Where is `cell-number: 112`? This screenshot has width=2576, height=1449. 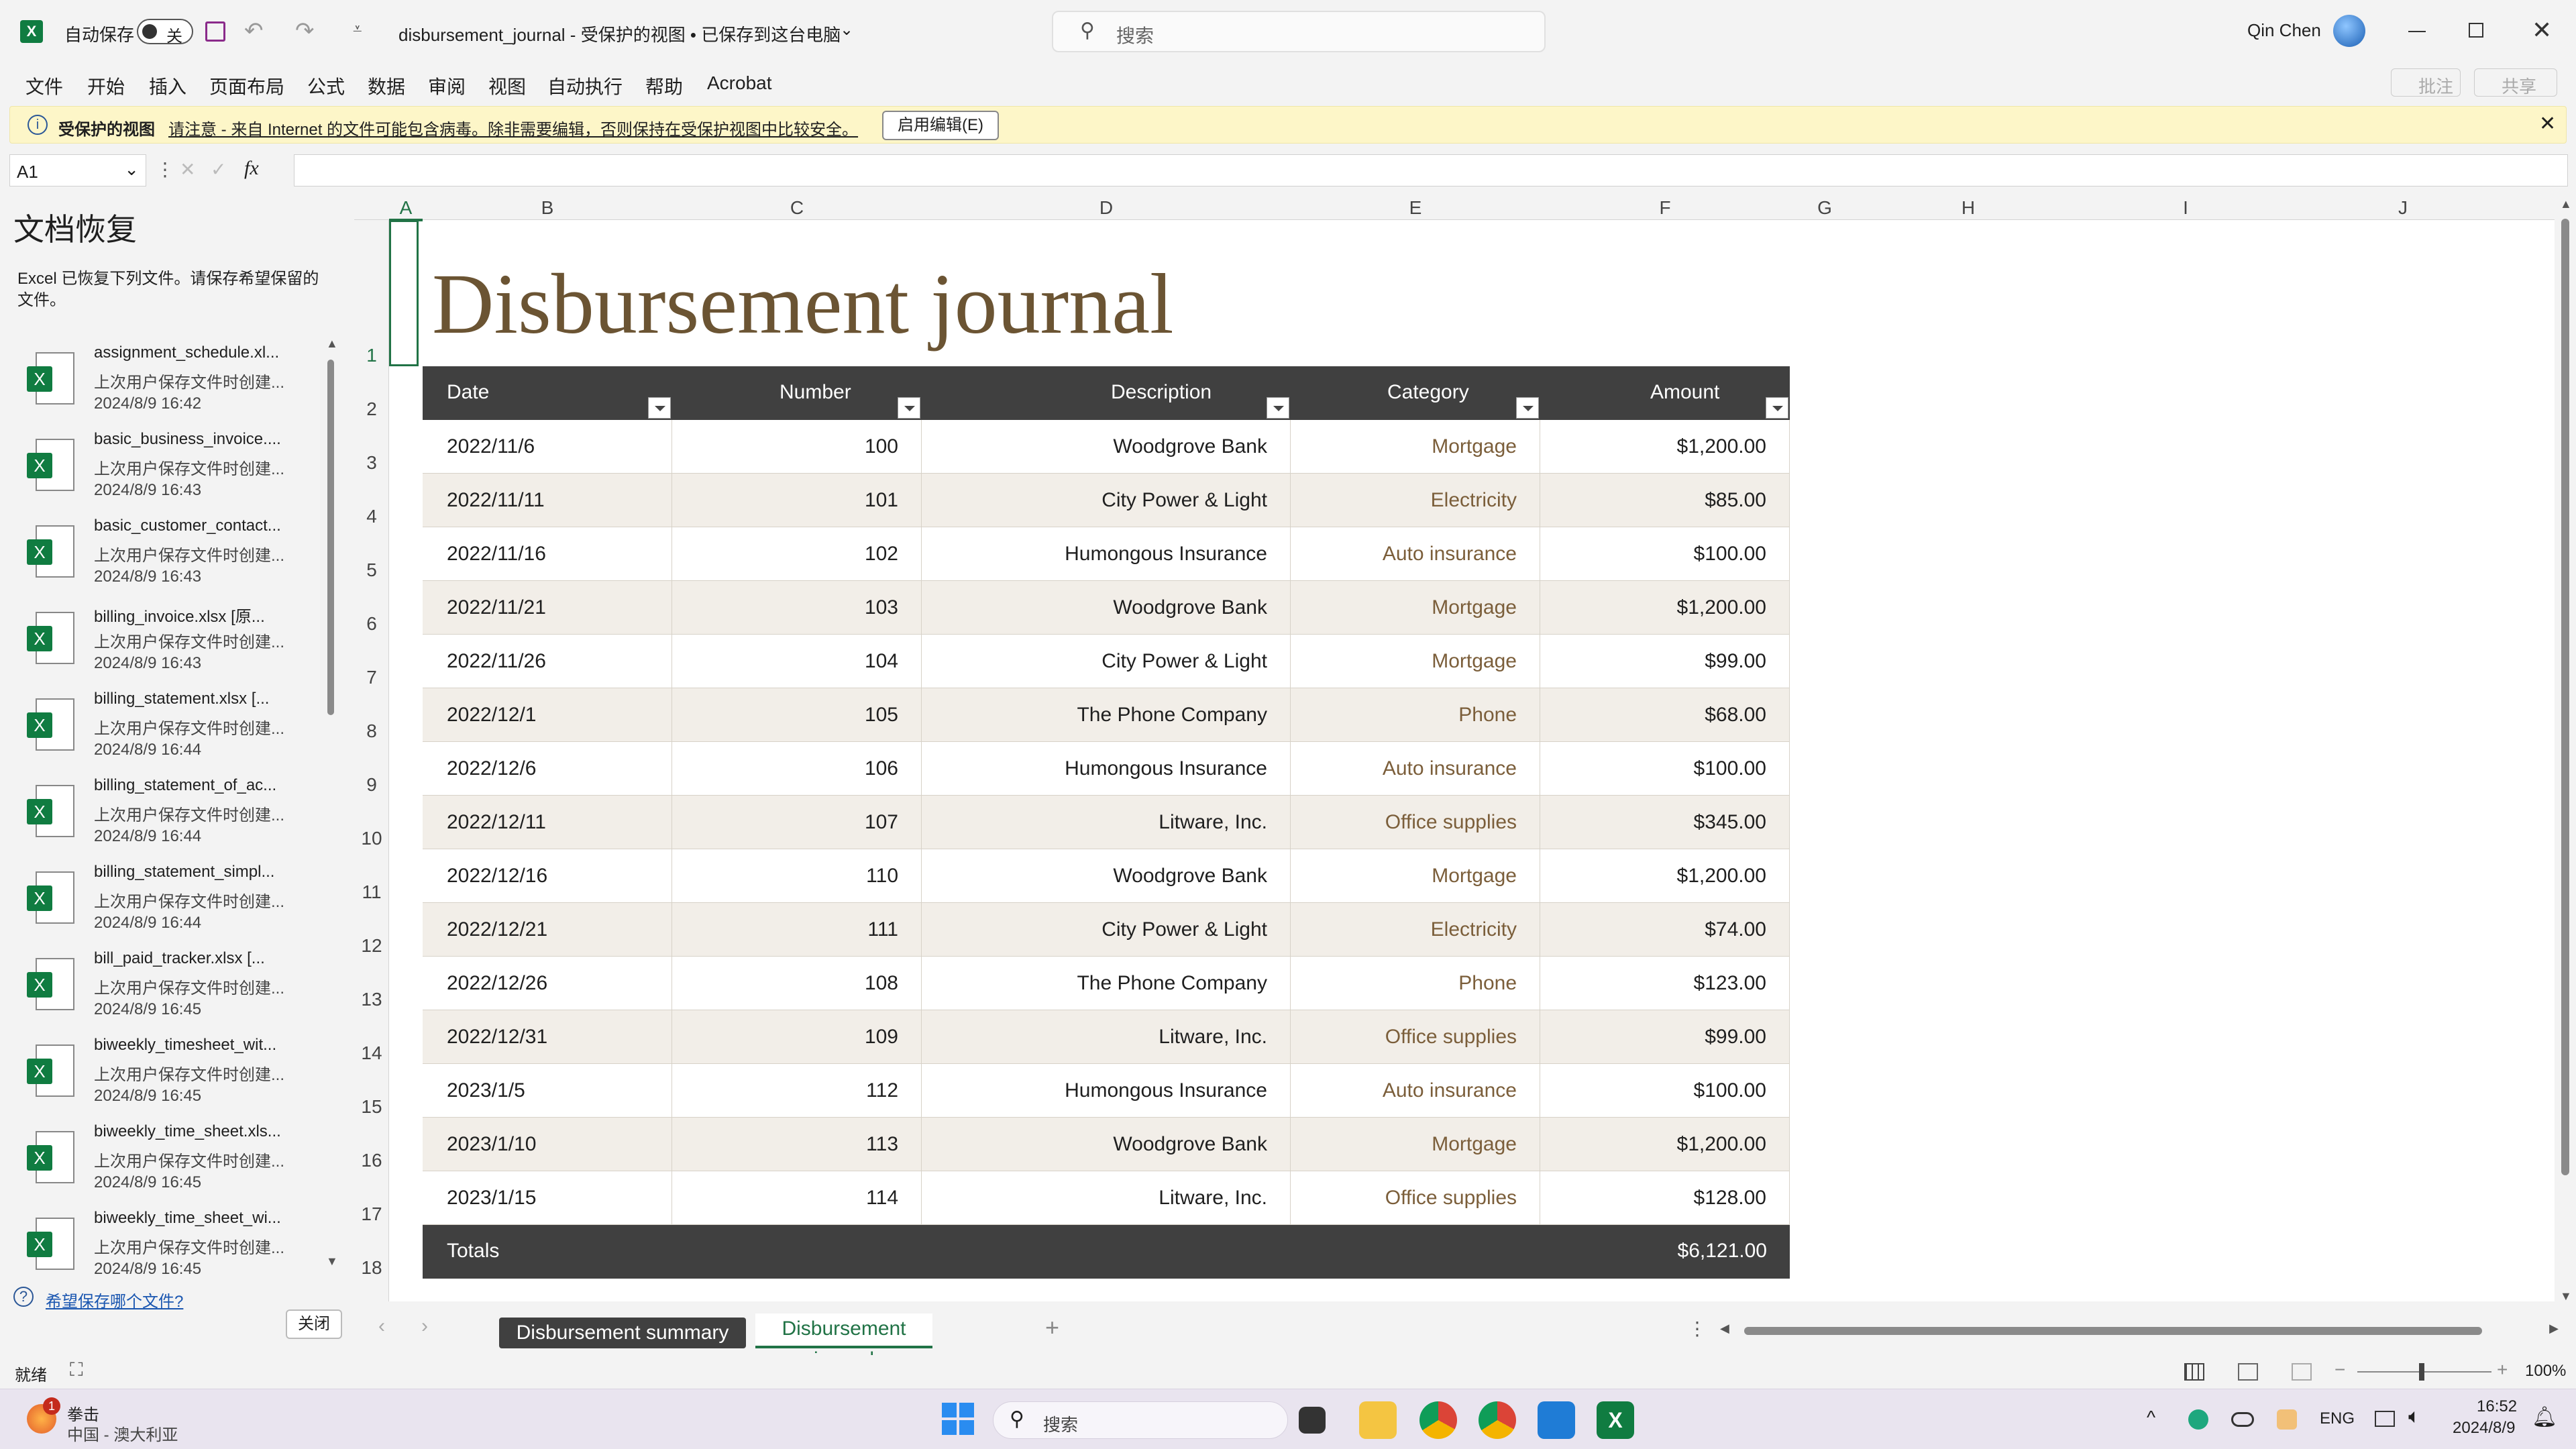 cell-number: 112 is located at coordinates (797, 1091).